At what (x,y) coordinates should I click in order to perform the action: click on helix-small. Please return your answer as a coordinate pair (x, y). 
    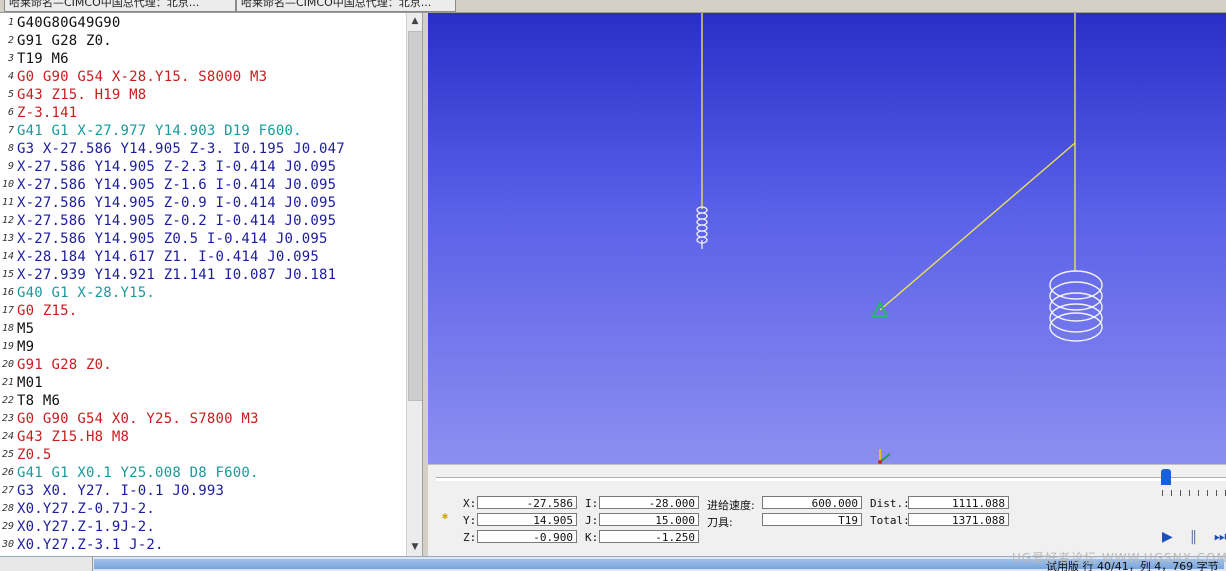
    Looking at the image, I should click on (702, 227).